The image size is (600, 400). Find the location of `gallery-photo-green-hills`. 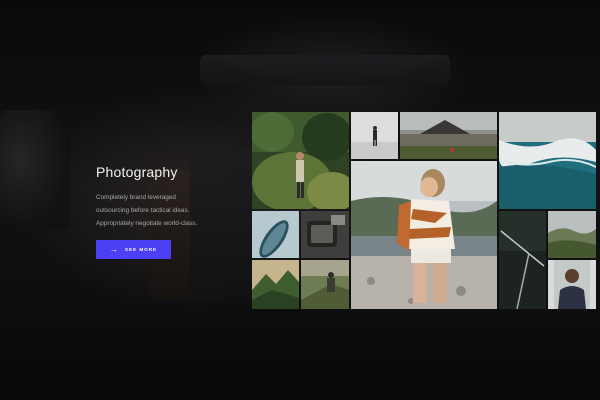

gallery-photo-green-hills is located at coordinates (572, 234).